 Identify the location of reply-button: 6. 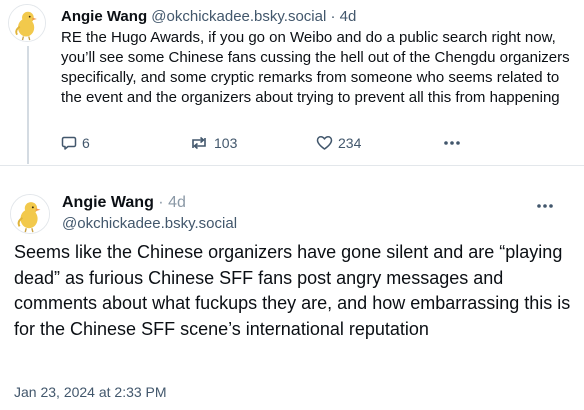
(75, 143).